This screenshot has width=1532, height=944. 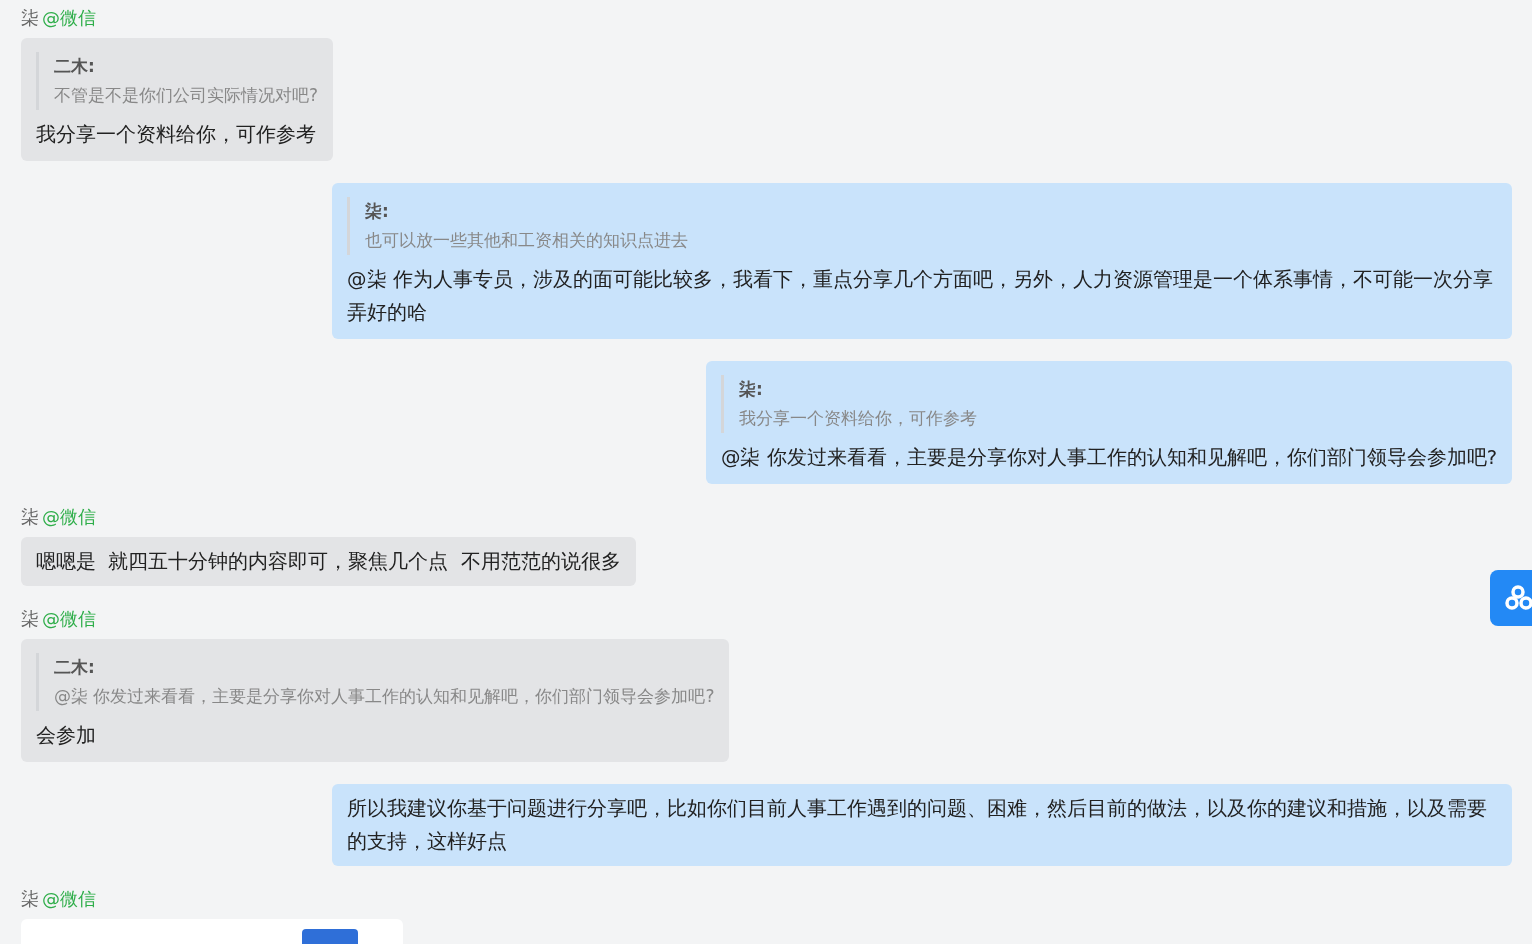 What do you see at coordinates (858, 418) in the screenshot?
I see `quote-text: 我分享一个资料给你，可作参考` at bounding box center [858, 418].